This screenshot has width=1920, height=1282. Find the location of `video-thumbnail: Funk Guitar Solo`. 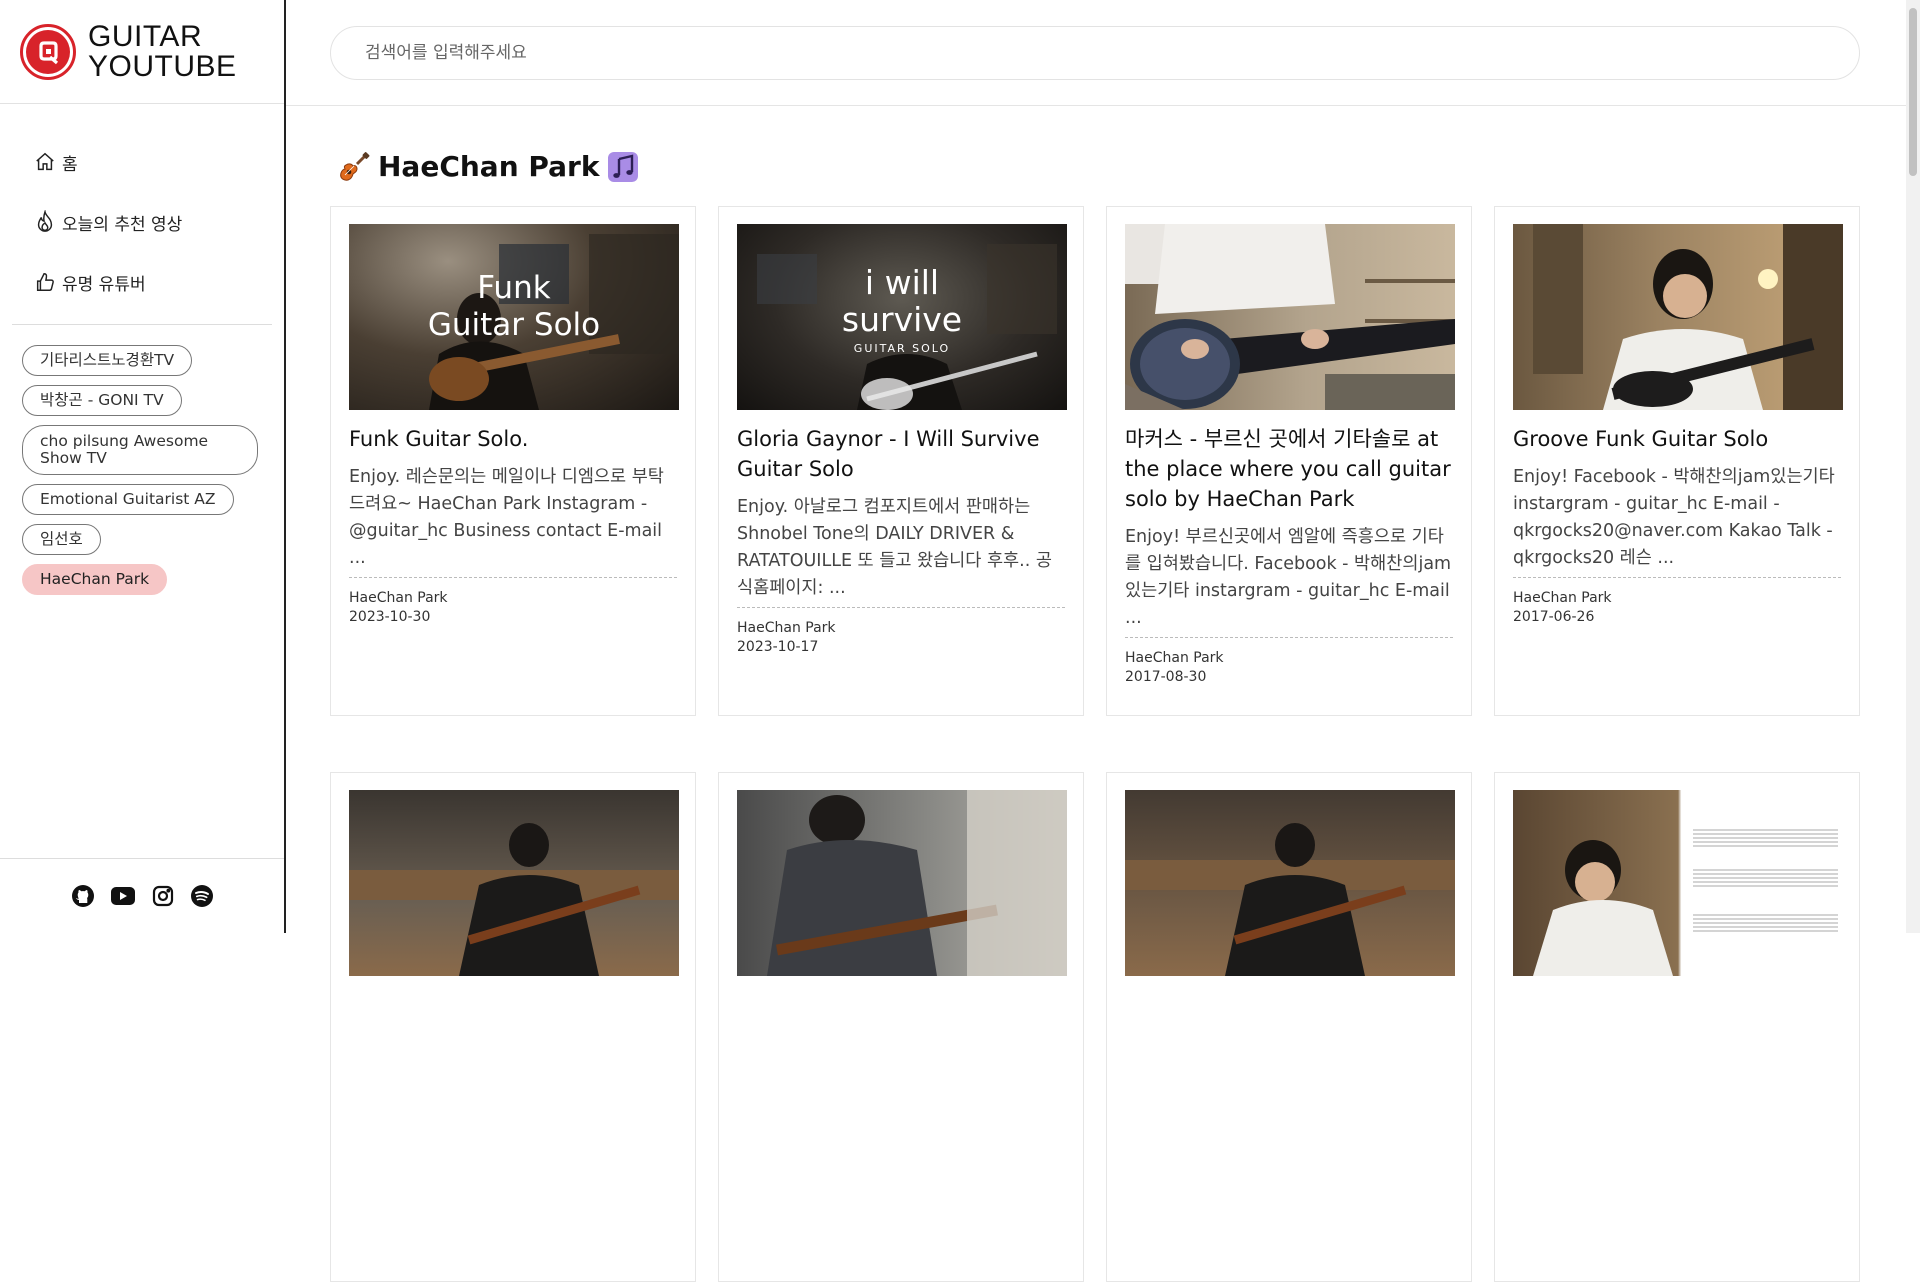

video-thumbnail: Funk Guitar Solo is located at coordinates (514, 317).